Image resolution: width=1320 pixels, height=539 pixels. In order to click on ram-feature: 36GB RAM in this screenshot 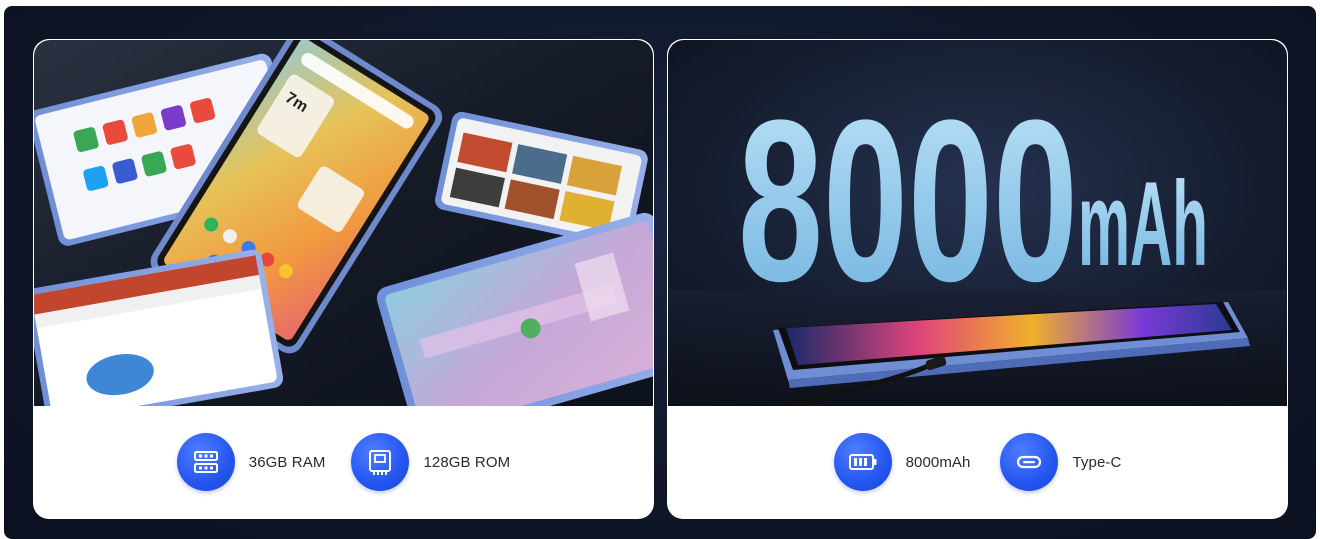, I will do `click(251, 462)`.